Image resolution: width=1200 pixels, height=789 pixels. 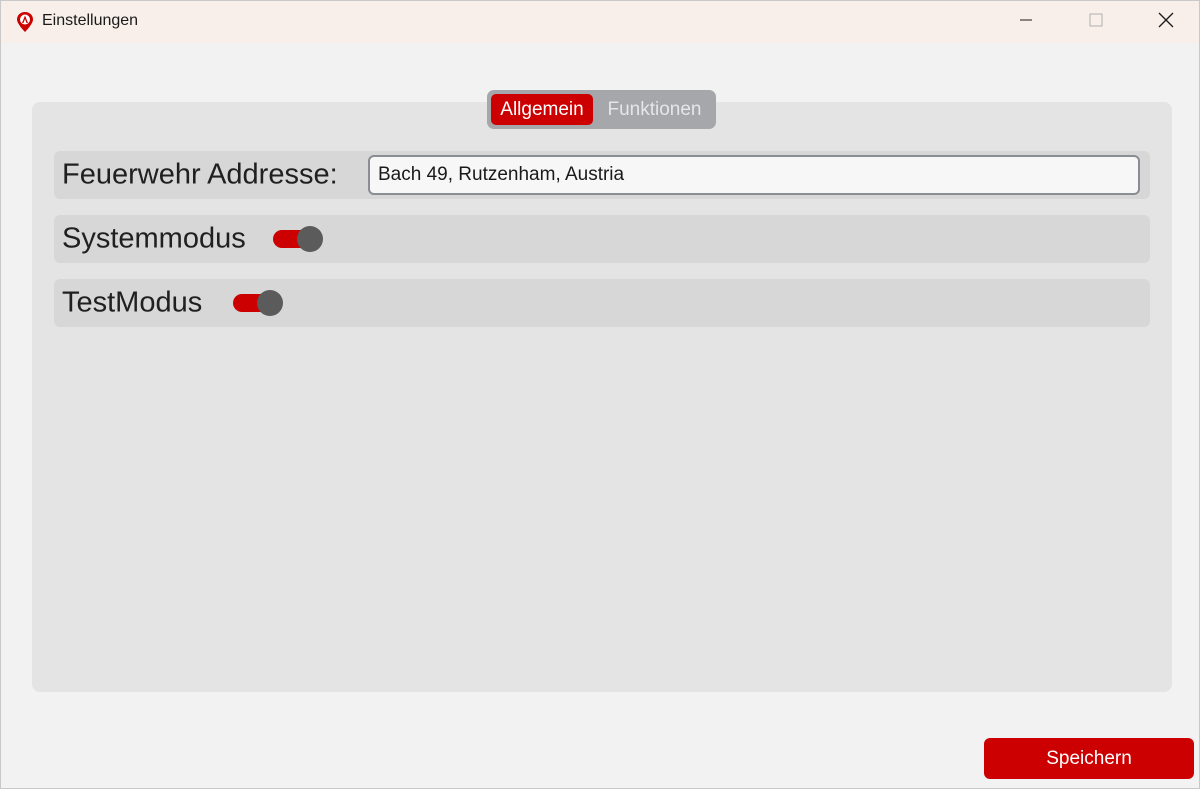 I want to click on close-button, so click(x=1165, y=22).